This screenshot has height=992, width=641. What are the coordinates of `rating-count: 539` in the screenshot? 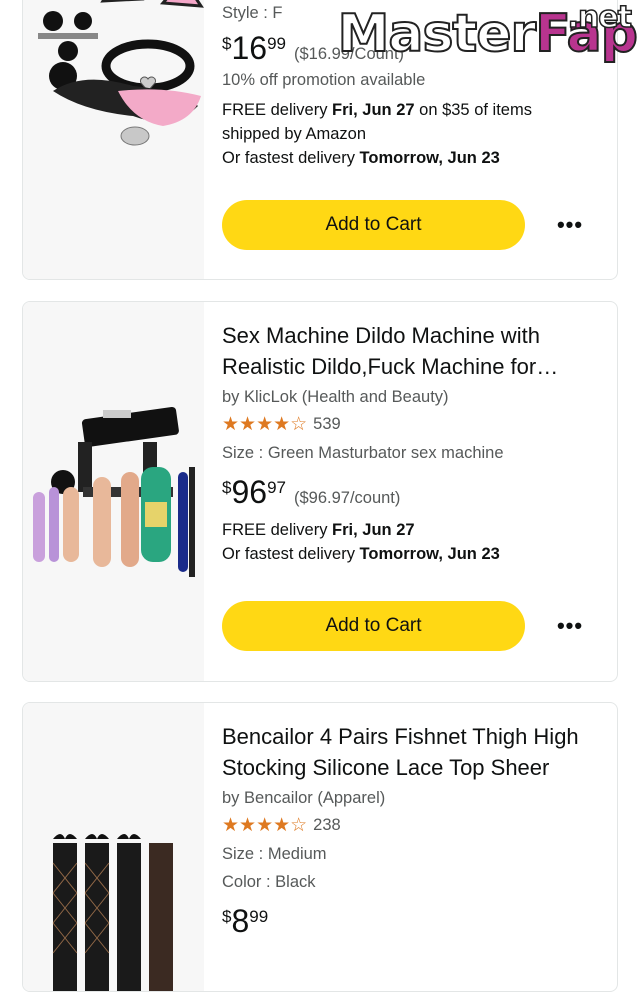 It's located at (327, 423).